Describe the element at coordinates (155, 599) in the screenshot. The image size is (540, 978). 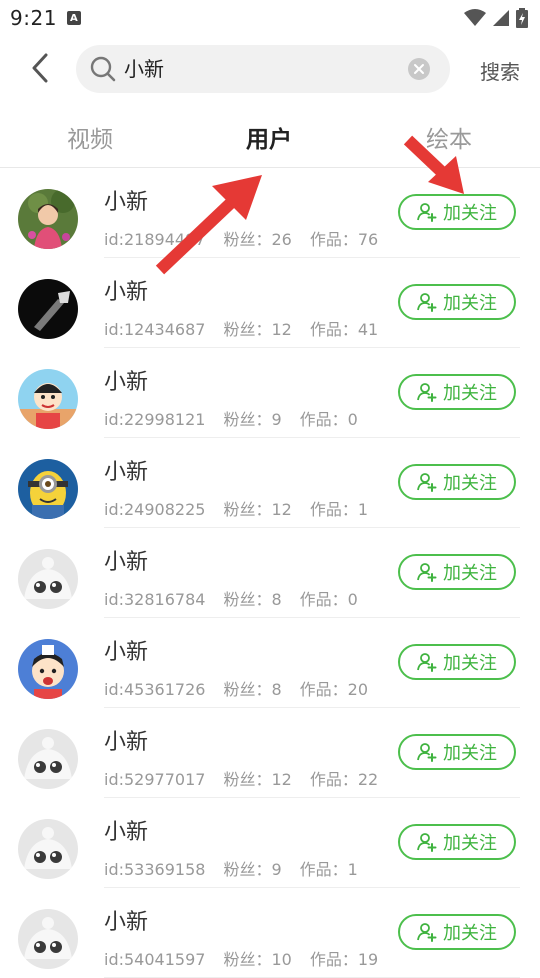
I see `user-id: id:32816784` at that location.